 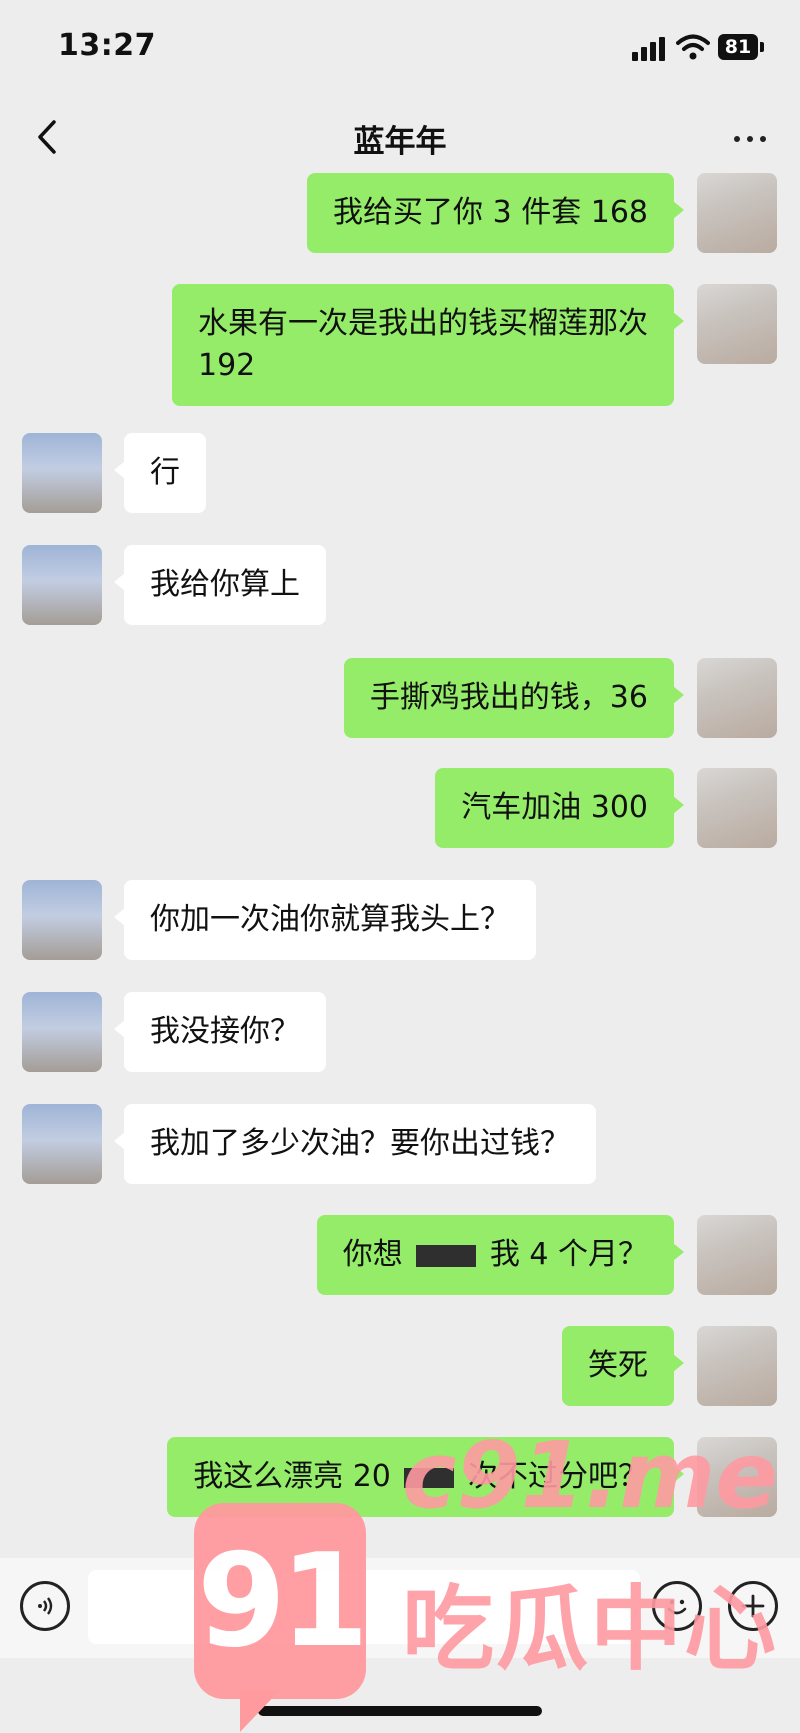 What do you see at coordinates (428, 345) in the screenshot?
I see `message-bubble: 水果有一次是我出的钱买榴莲那次 192` at bounding box center [428, 345].